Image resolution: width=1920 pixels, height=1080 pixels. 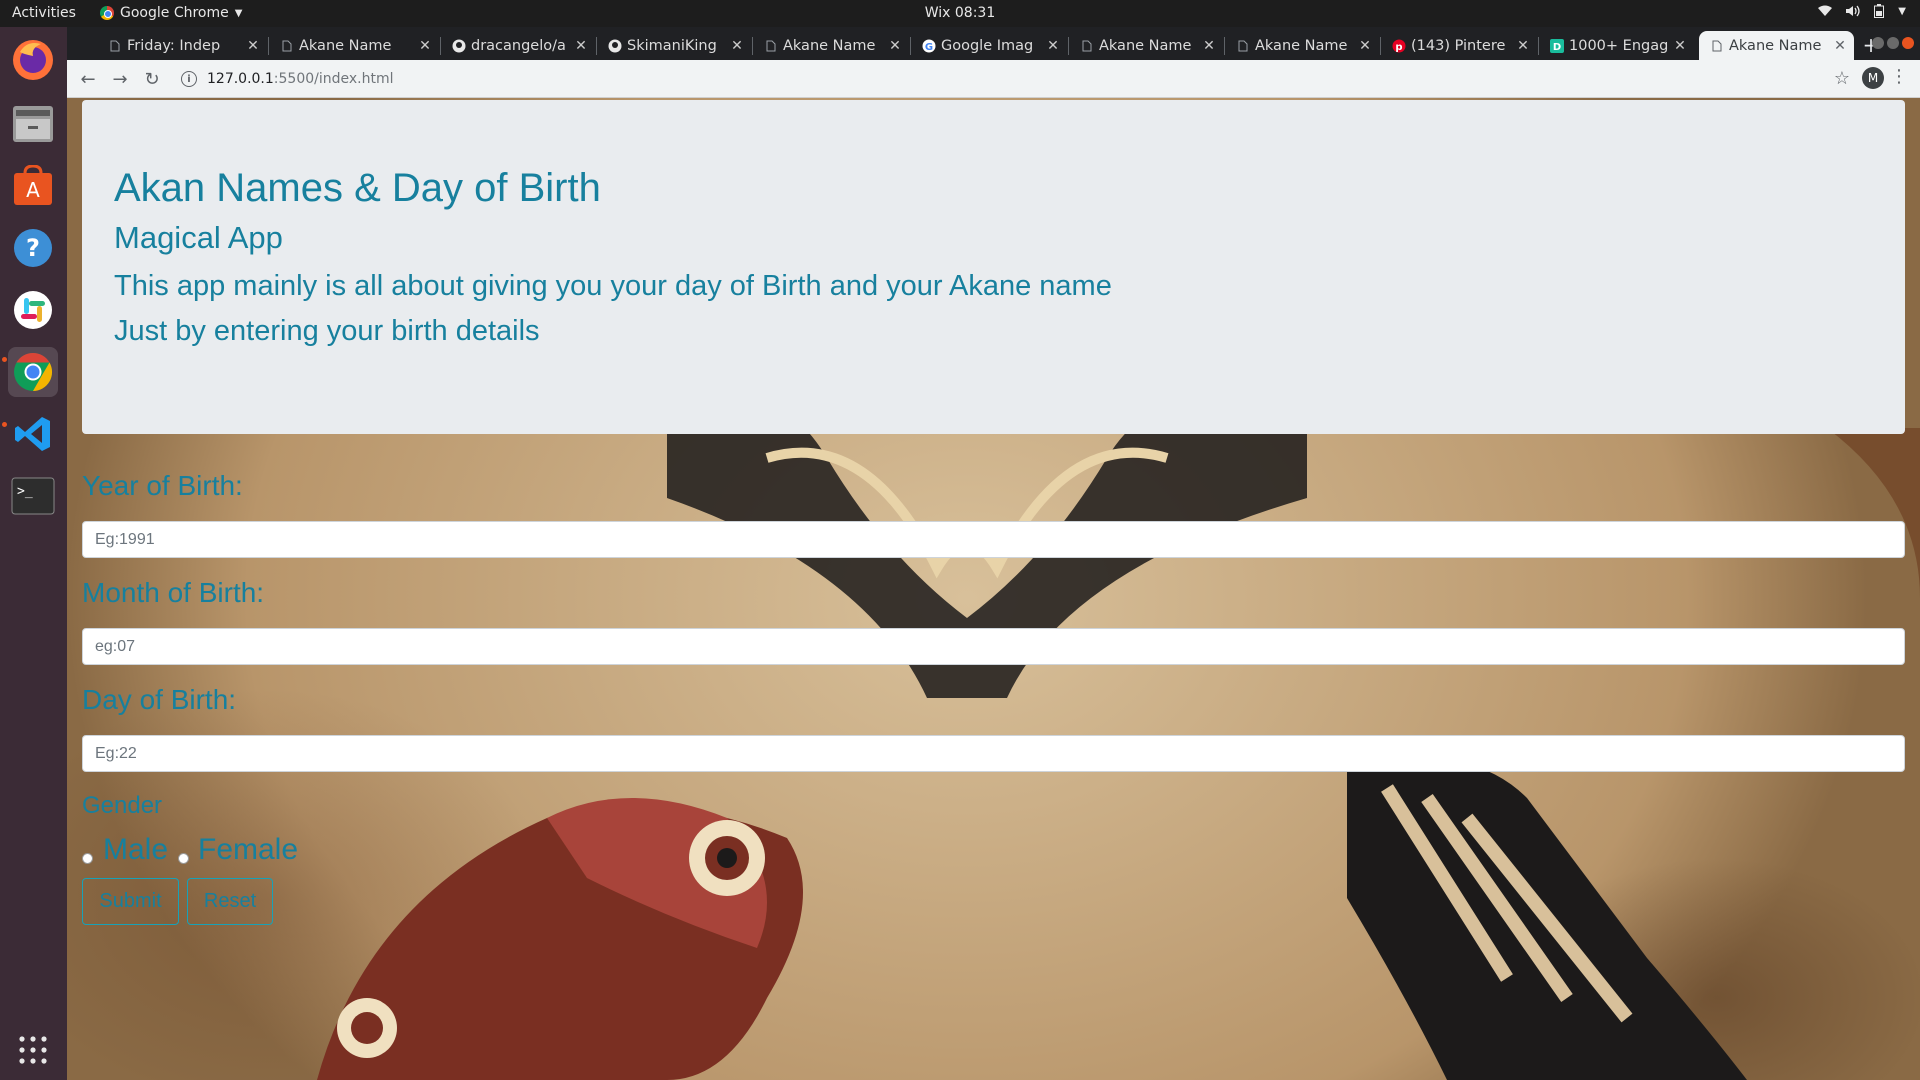 I want to click on svg-text: p, so click(x=1398, y=47).